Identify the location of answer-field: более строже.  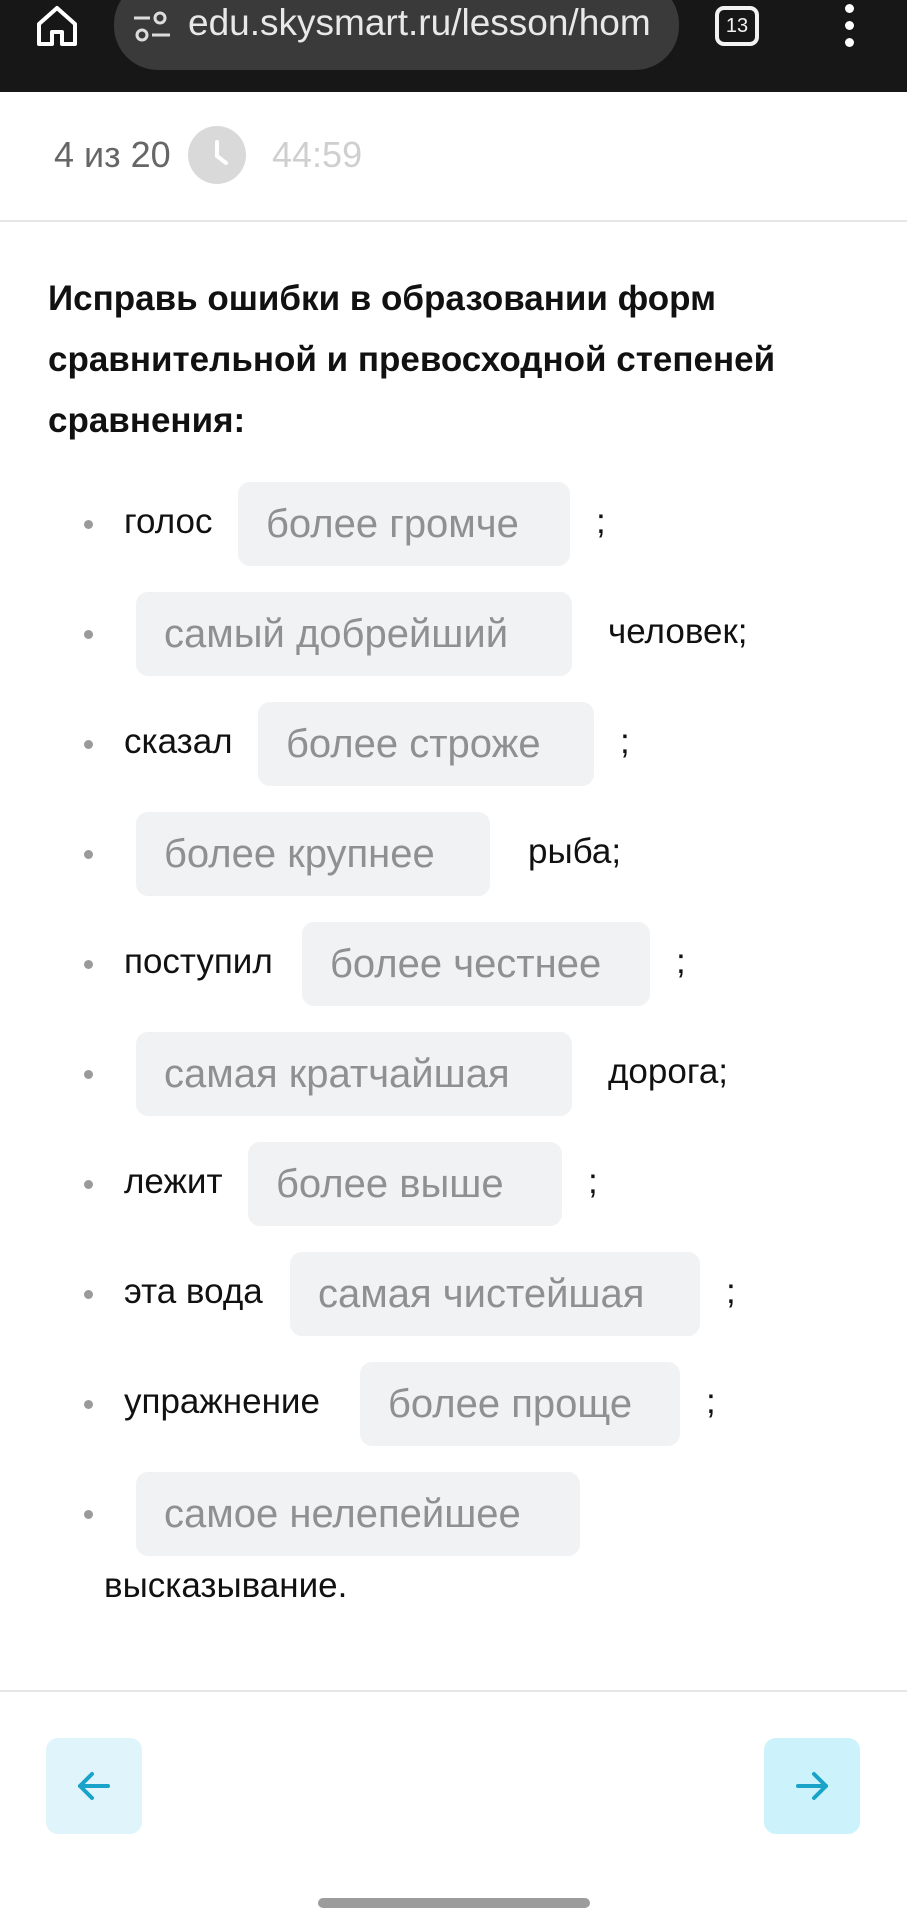
(426, 744).